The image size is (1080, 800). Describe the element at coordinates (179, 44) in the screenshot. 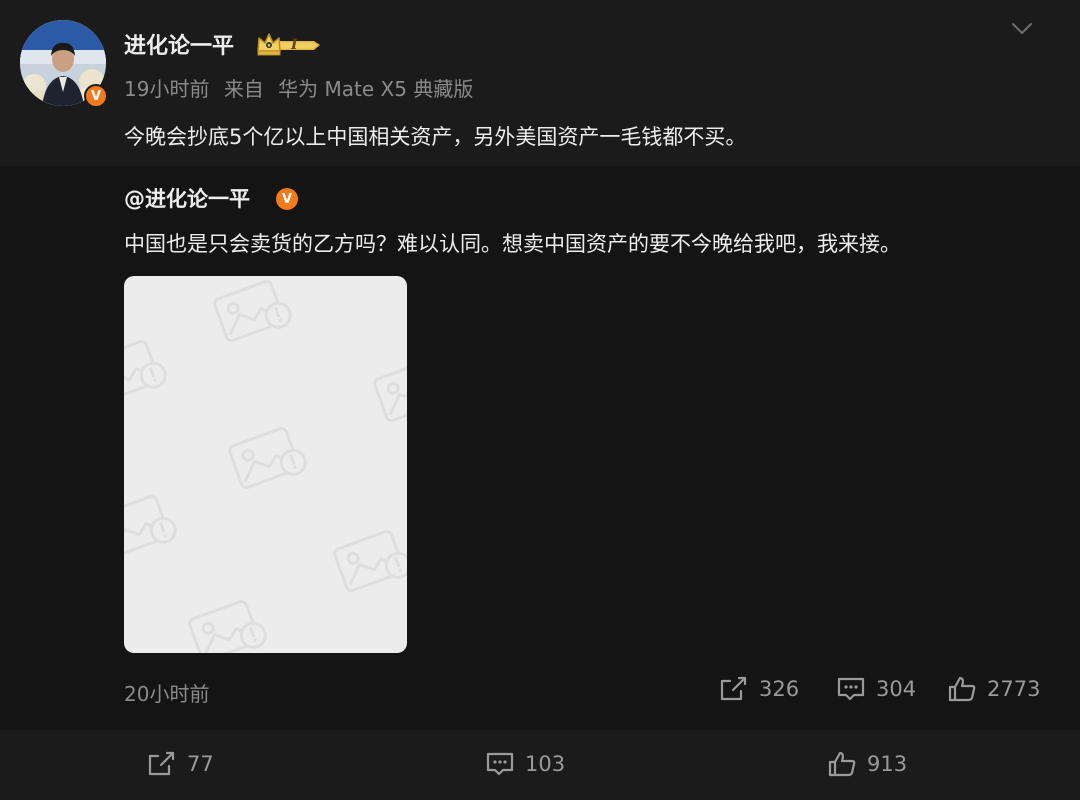

I see `author-name: 进化论一平` at that location.